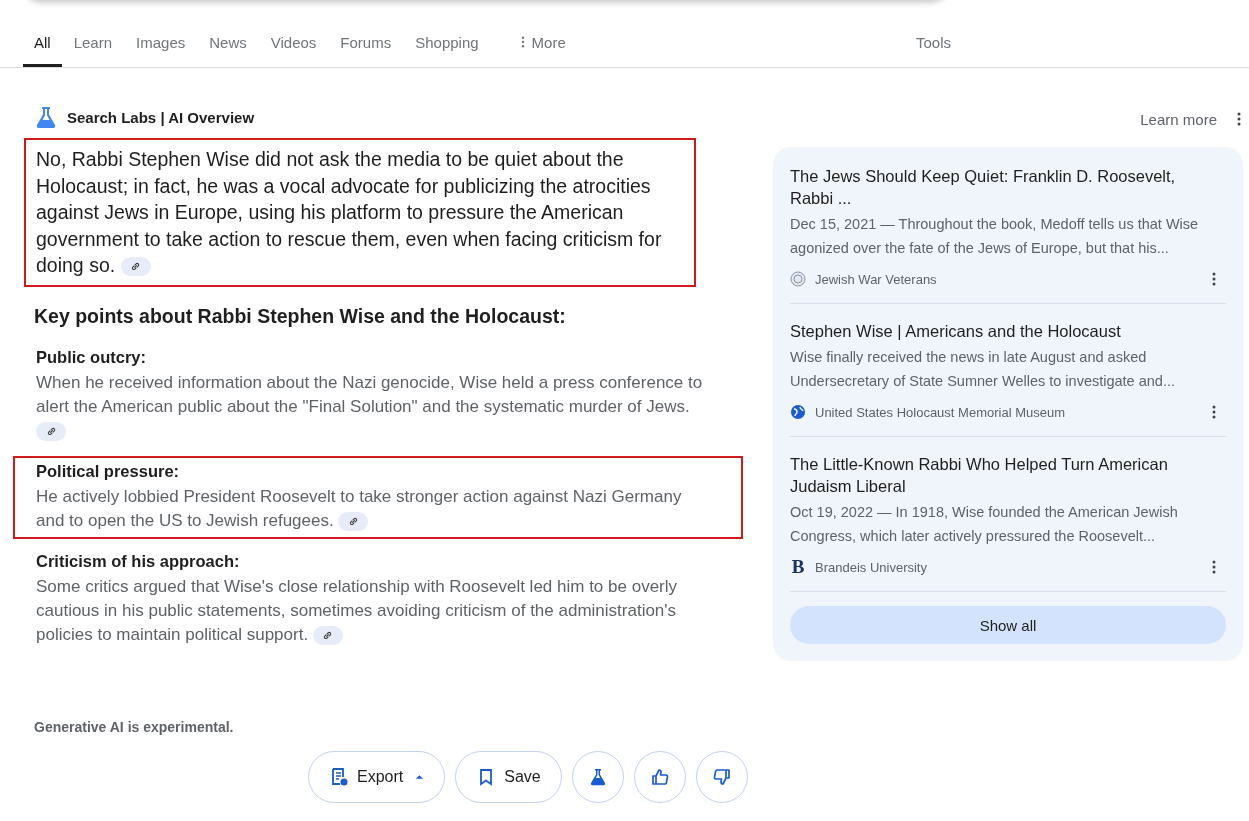  What do you see at coordinates (138, 561) in the screenshot?
I see `point-title: Criticism of his approach:` at bounding box center [138, 561].